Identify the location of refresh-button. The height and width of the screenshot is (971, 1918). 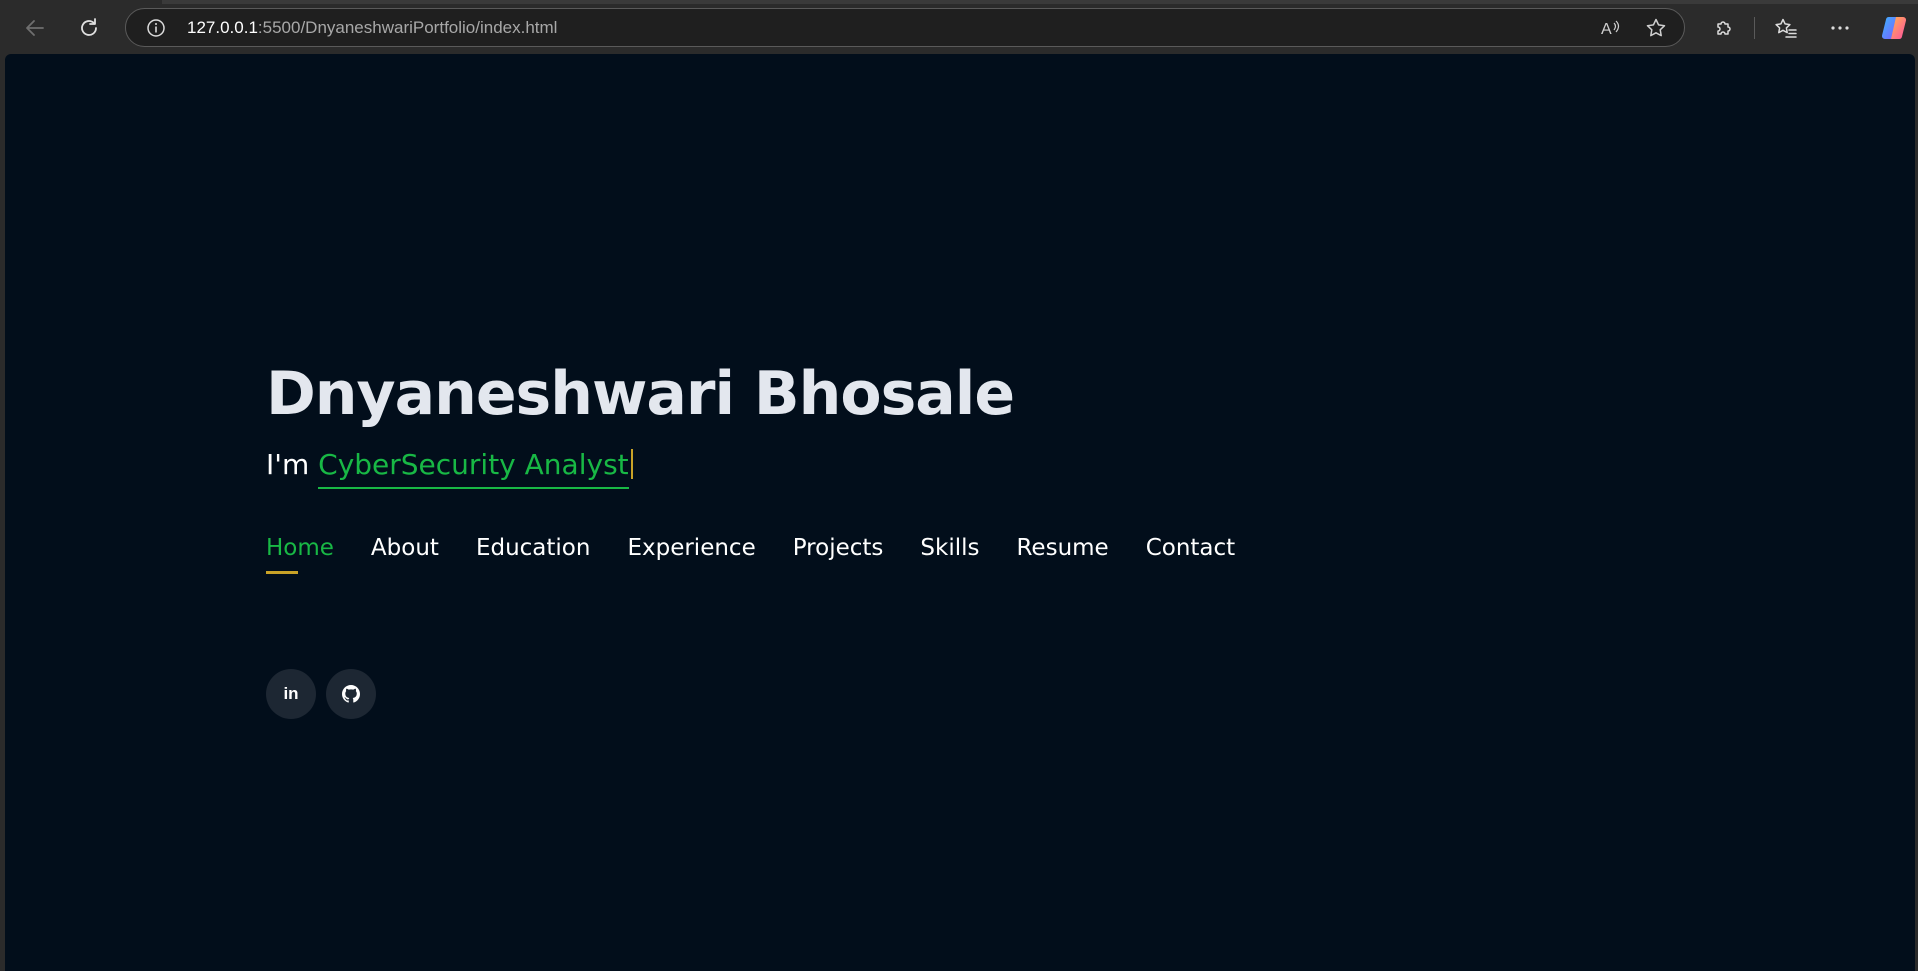
(89, 28).